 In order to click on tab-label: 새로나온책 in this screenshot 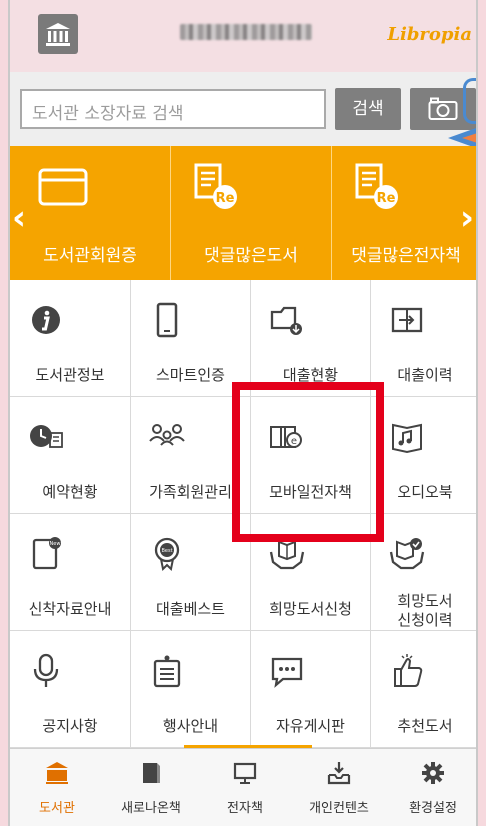, I will do `click(151, 808)`.